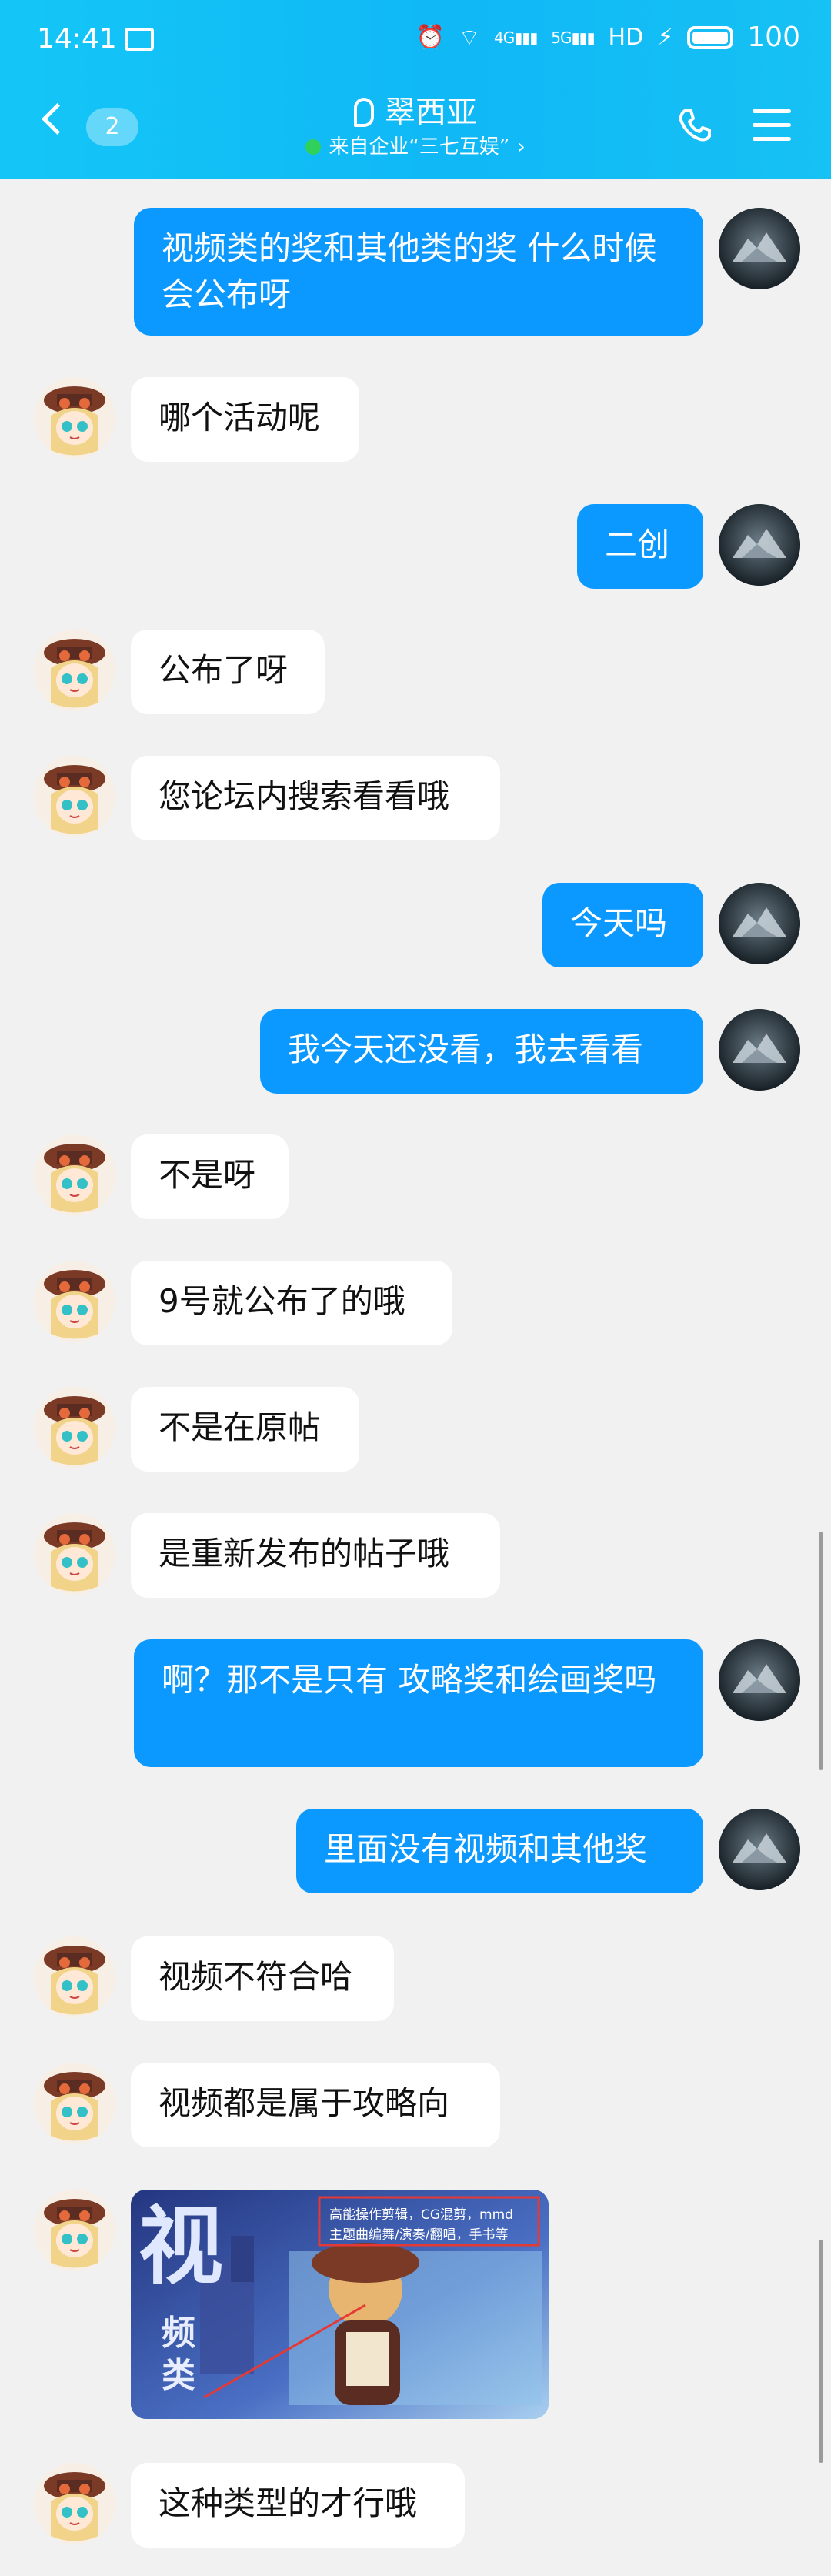  I want to click on scrollbar-upper, so click(821, 1651).